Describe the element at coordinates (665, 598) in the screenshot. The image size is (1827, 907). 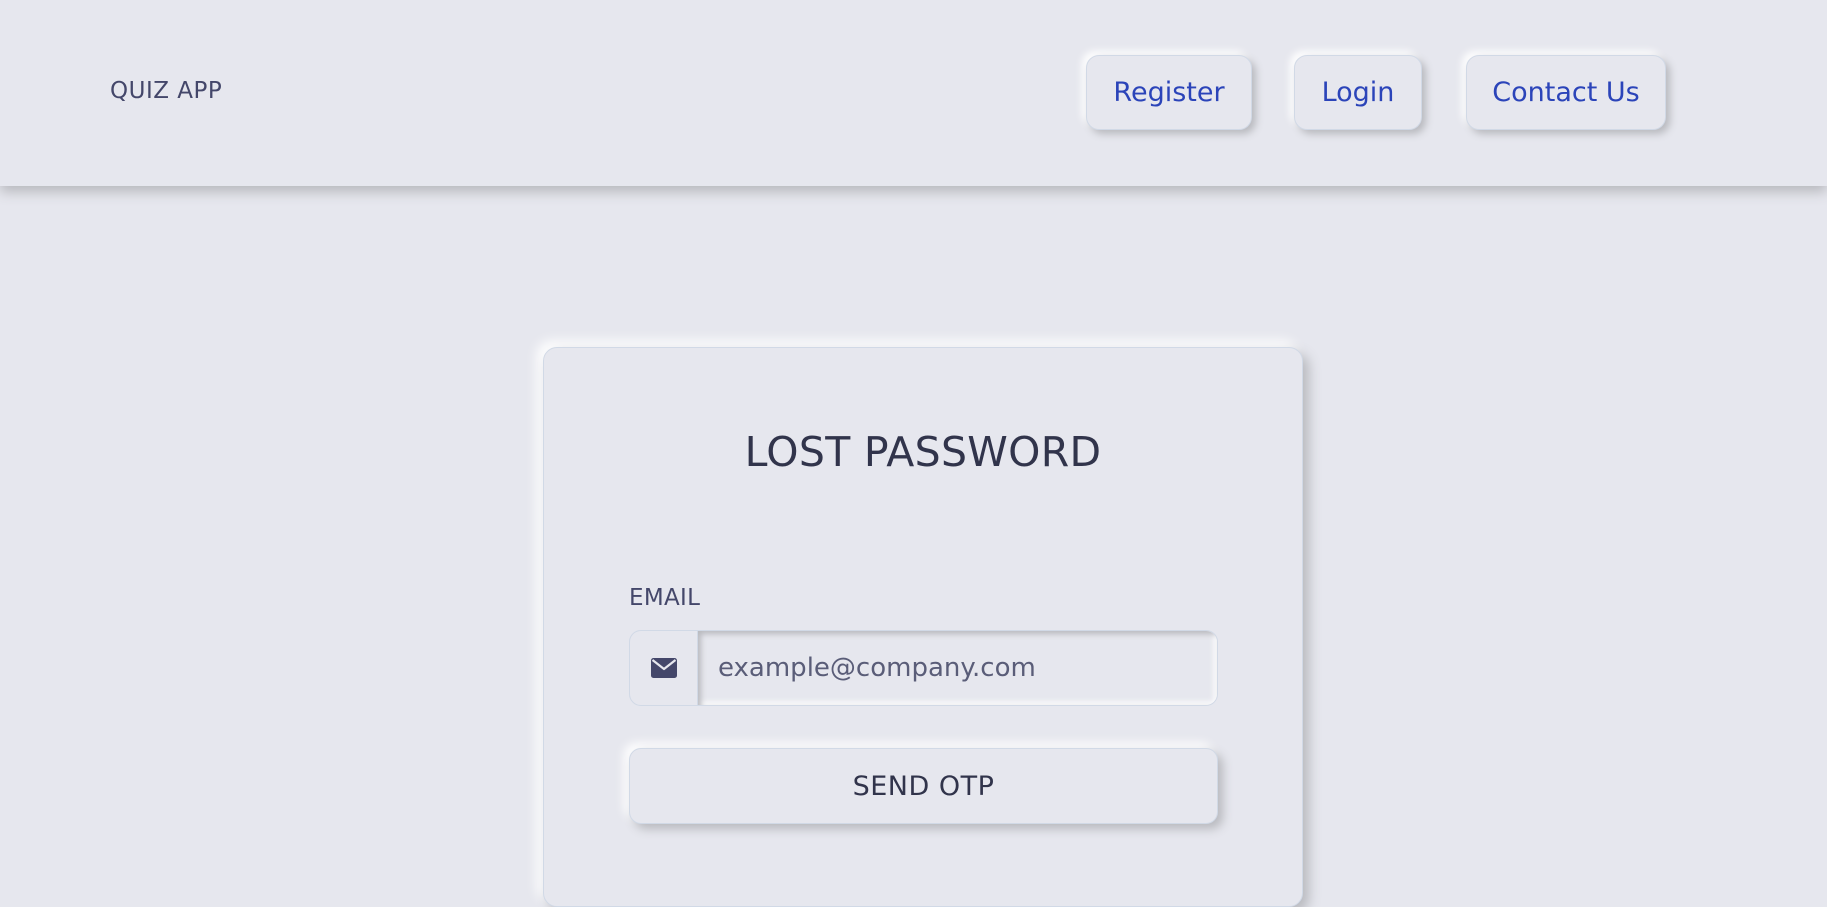
I see `email-label: EMAIL` at that location.